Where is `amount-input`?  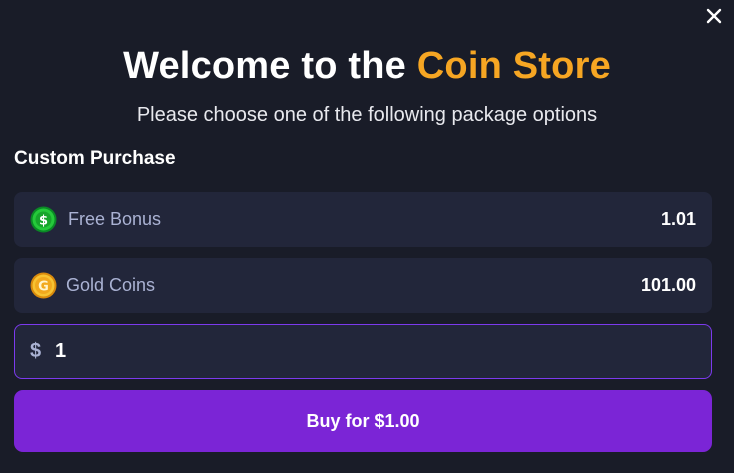
amount-input is located at coordinates (375, 351).